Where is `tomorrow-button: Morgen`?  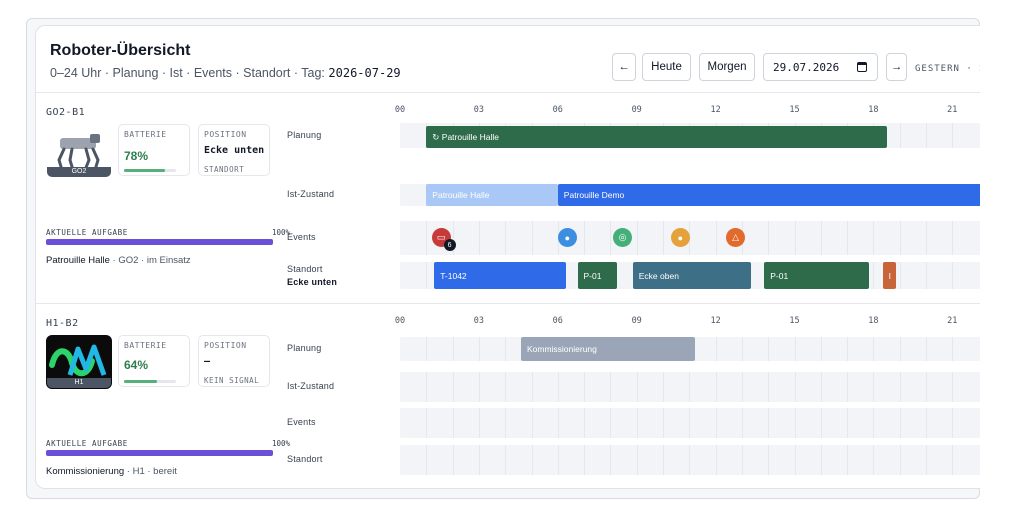 tomorrow-button: Morgen is located at coordinates (727, 67).